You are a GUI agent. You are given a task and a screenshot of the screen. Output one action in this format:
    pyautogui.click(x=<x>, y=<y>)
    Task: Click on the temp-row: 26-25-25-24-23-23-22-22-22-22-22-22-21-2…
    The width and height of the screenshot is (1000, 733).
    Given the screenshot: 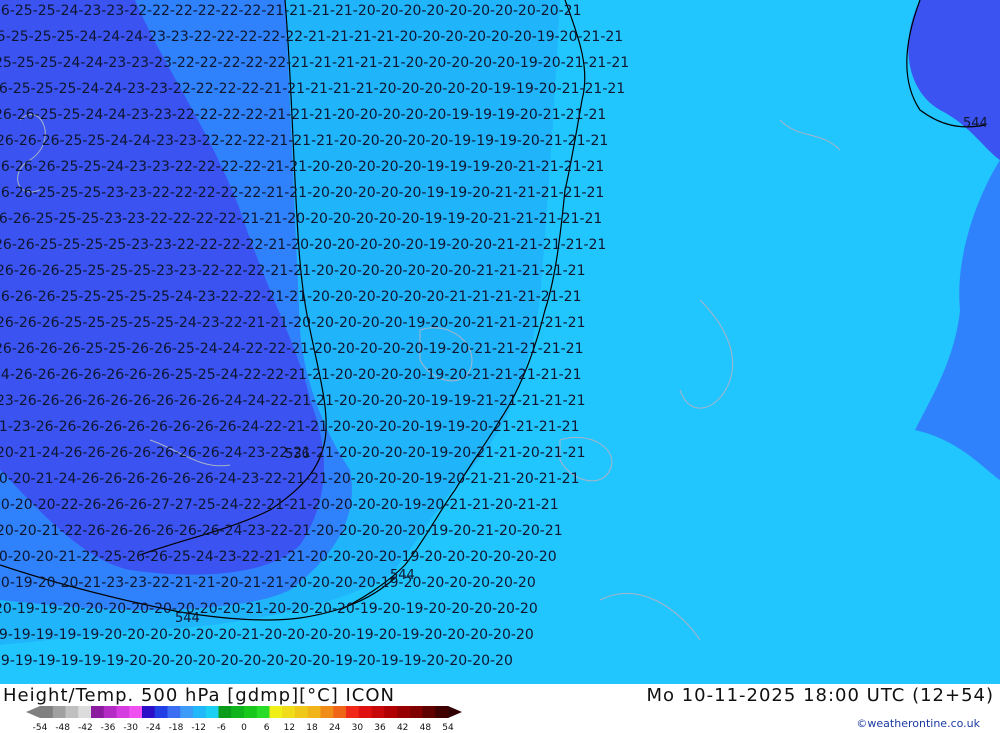 What is the action you would take?
    pyautogui.click(x=290, y=11)
    